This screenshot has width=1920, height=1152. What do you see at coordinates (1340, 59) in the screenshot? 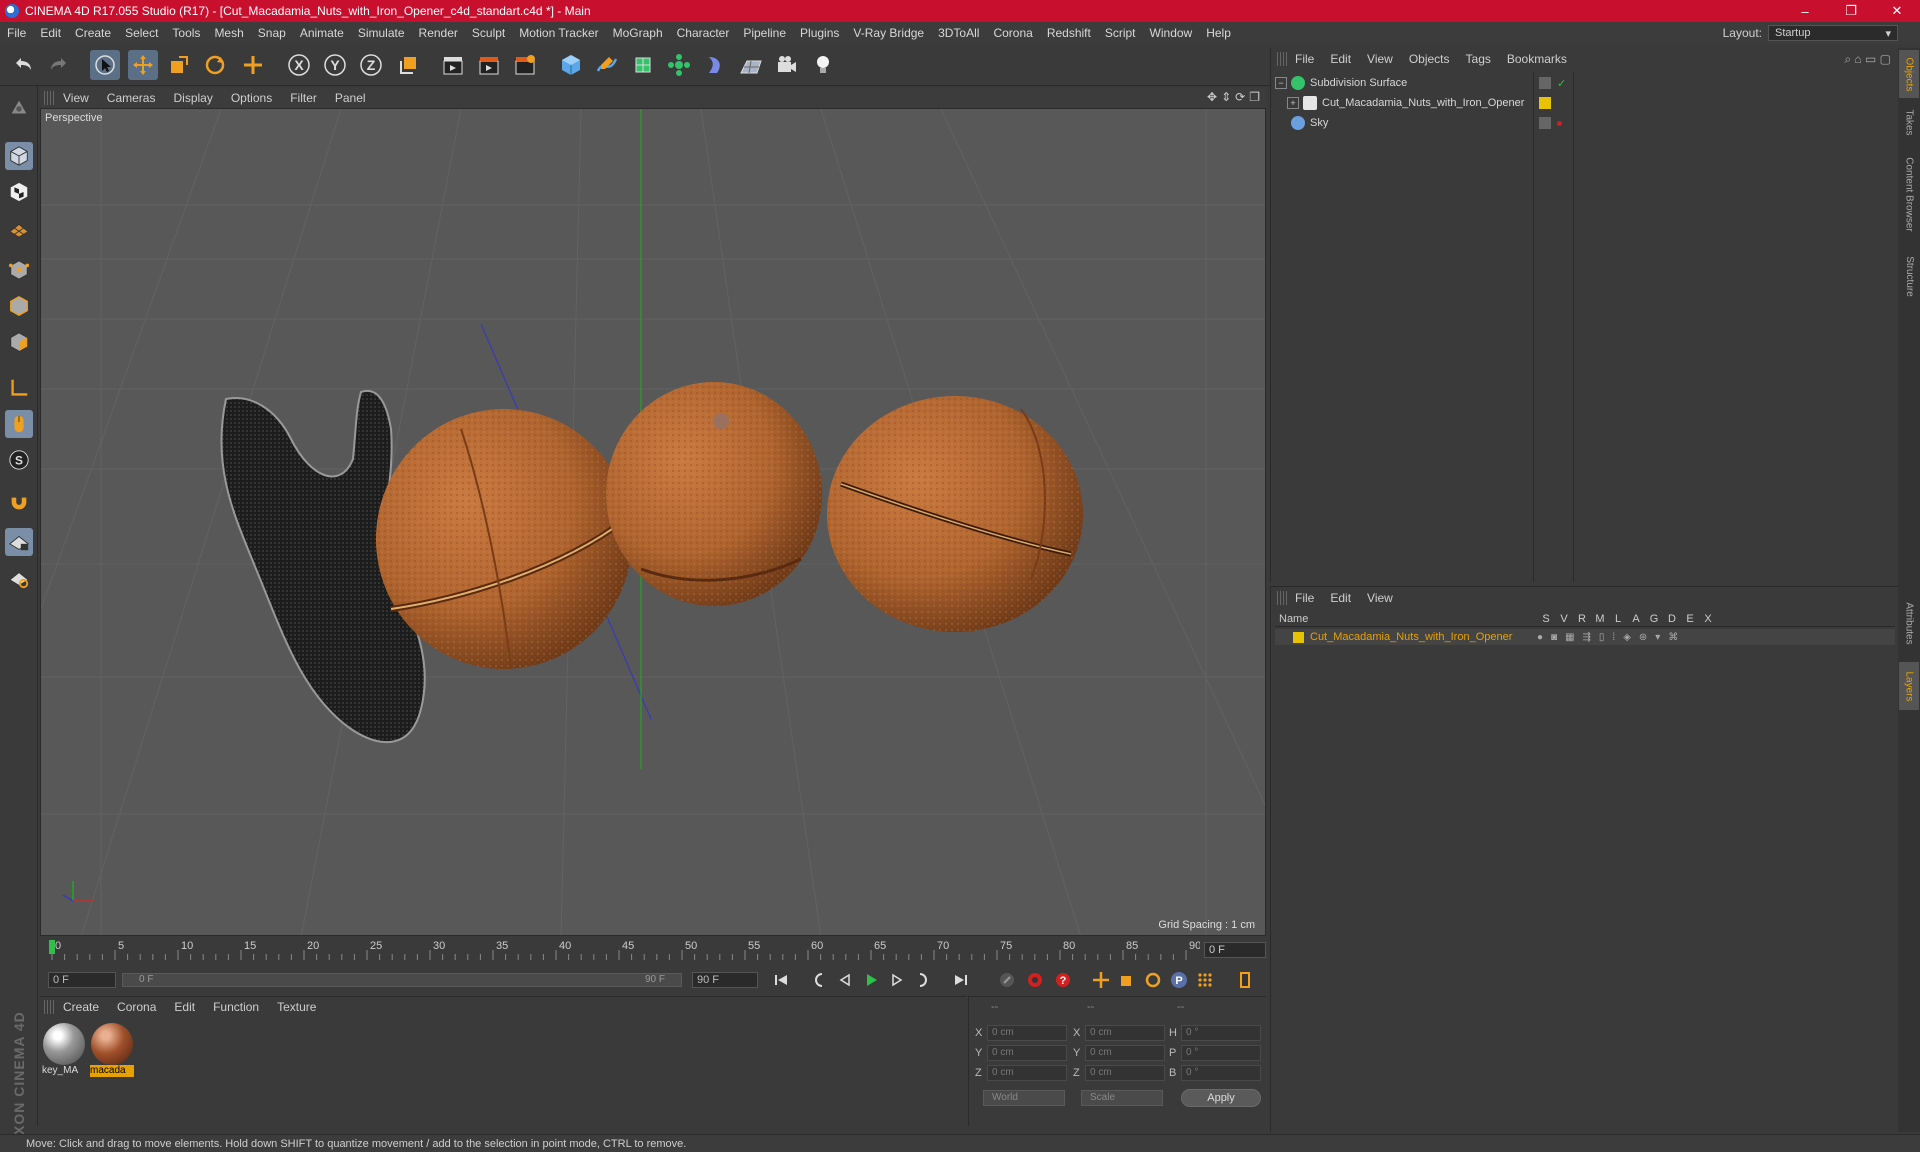
I see `objects-menu-edit: Edit` at bounding box center [1340, 59].